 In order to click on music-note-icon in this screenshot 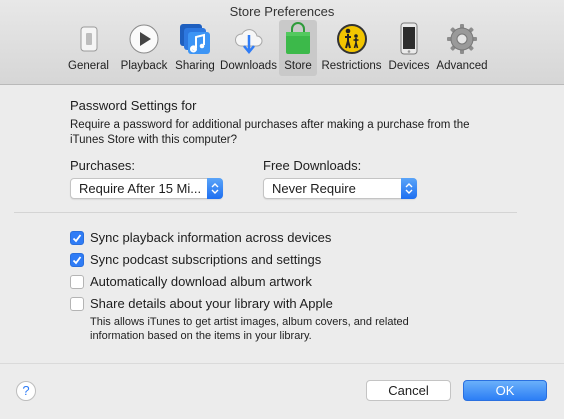, I will do `click(195, 39)`.